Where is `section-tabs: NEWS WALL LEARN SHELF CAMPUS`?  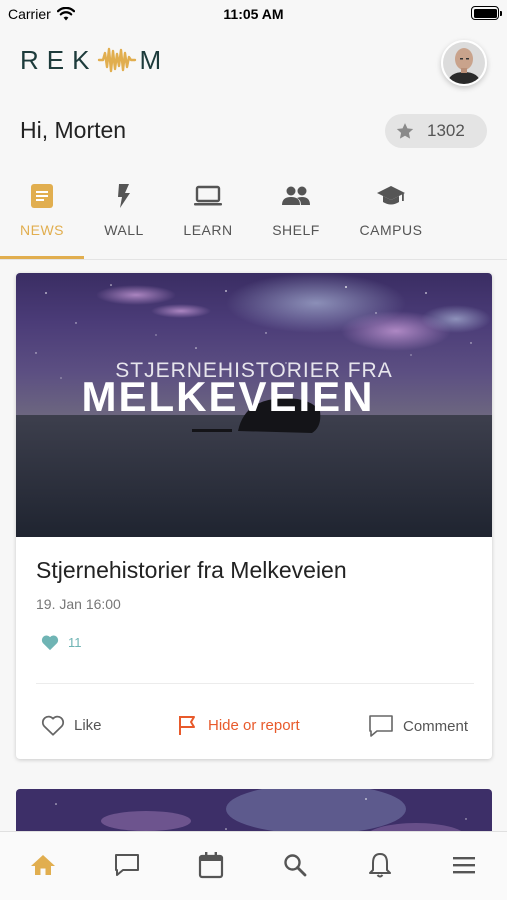
section-tabs: NEWS WALL LEARN SHELF CAMPUS is located at coordinates (253, 219).